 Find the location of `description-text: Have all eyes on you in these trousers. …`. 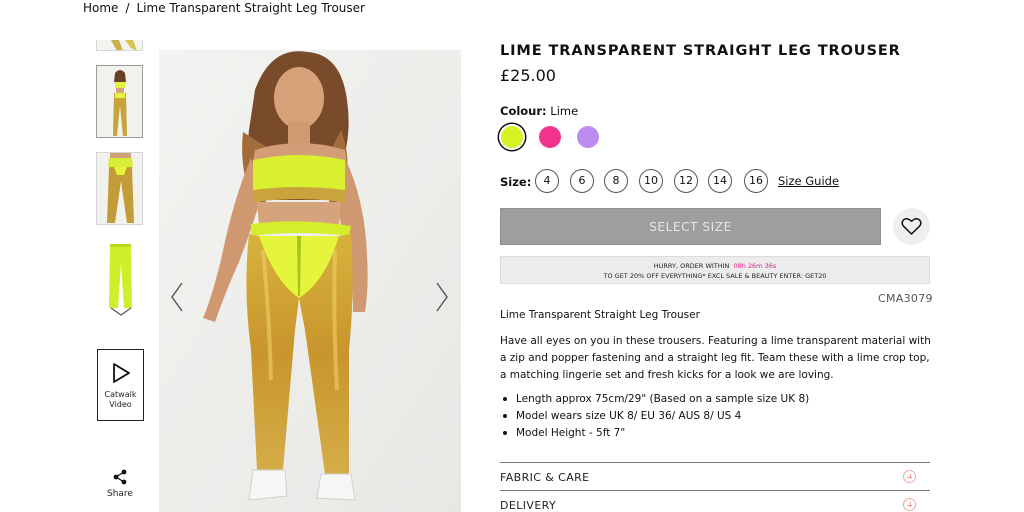

description-text: Have all eyes on you in these trousers. … is located at coordinates (715, 358).